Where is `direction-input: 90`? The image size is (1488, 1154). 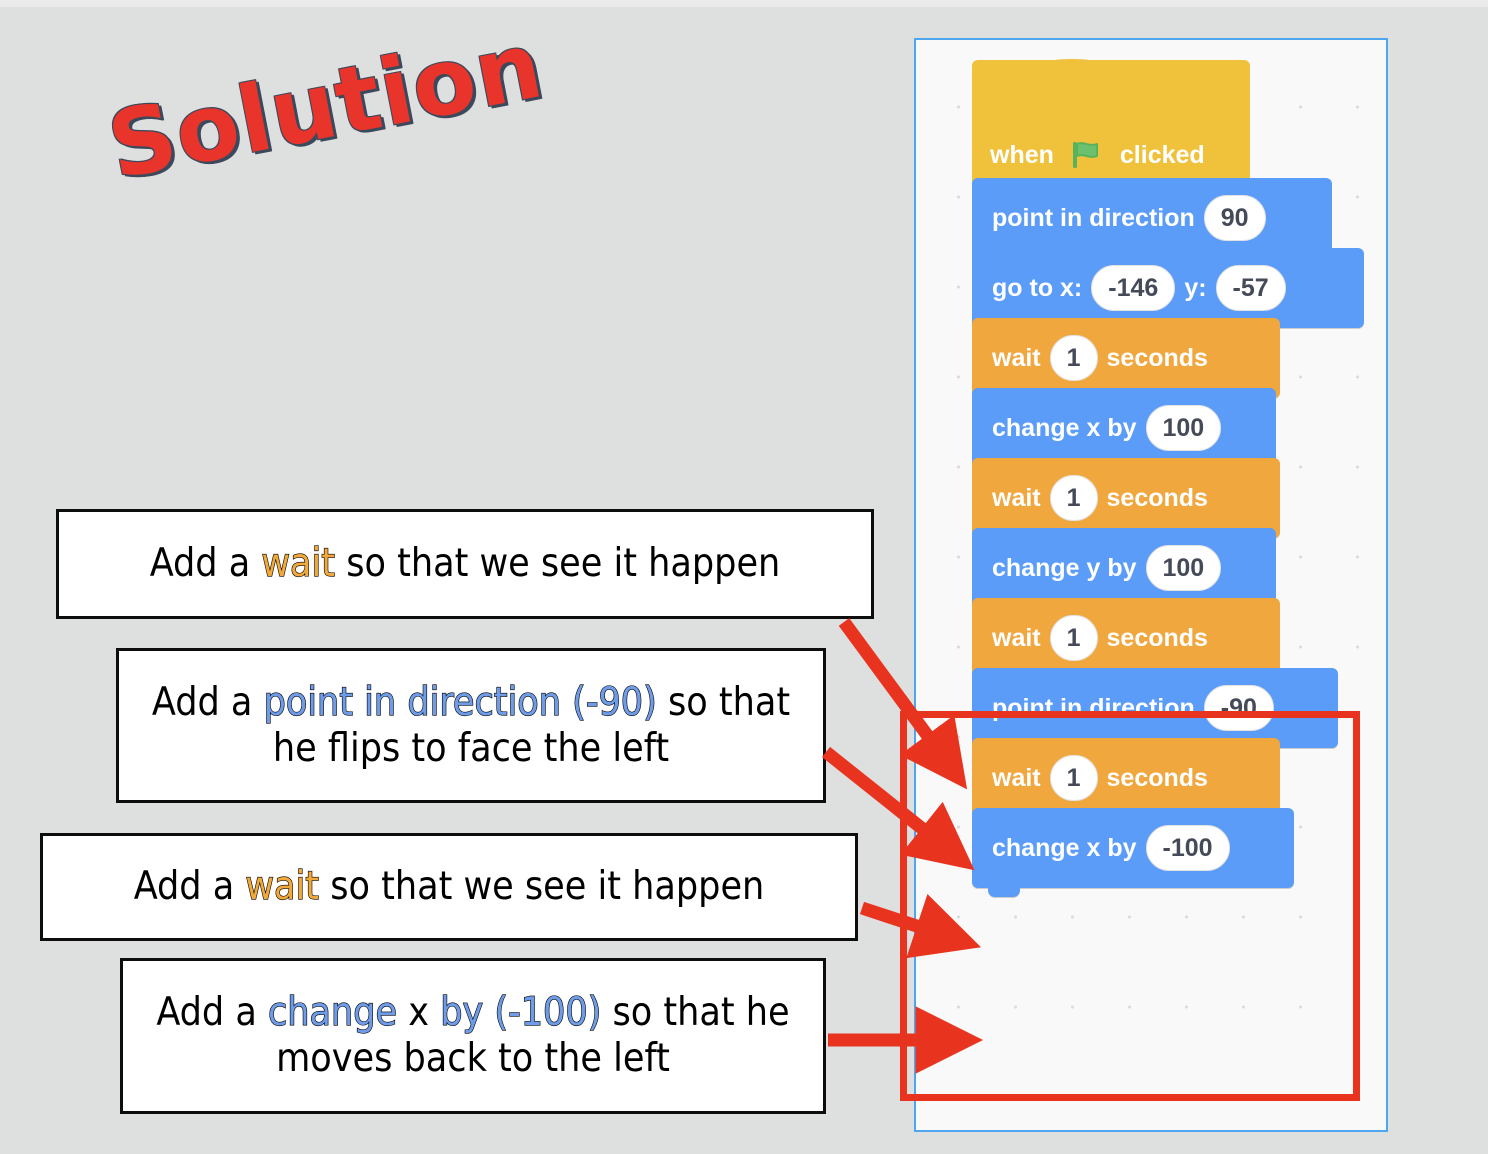 direction-input: 90 is located at coordinates (1234, 218).